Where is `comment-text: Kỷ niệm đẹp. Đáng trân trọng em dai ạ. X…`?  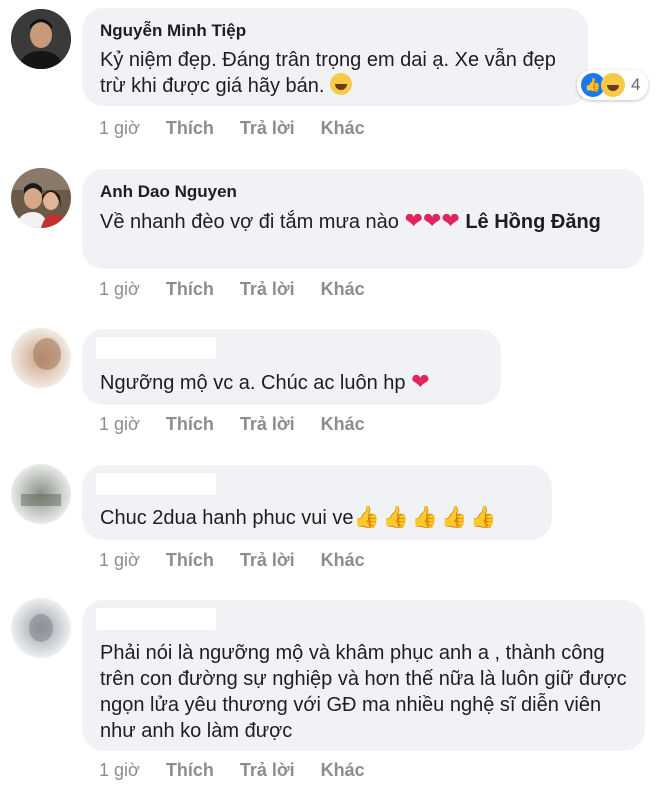 comment-text: Kỷ niệm đẹp. Đáng trân trọng em dai ạ. X… is located at coordinates (328, 73).